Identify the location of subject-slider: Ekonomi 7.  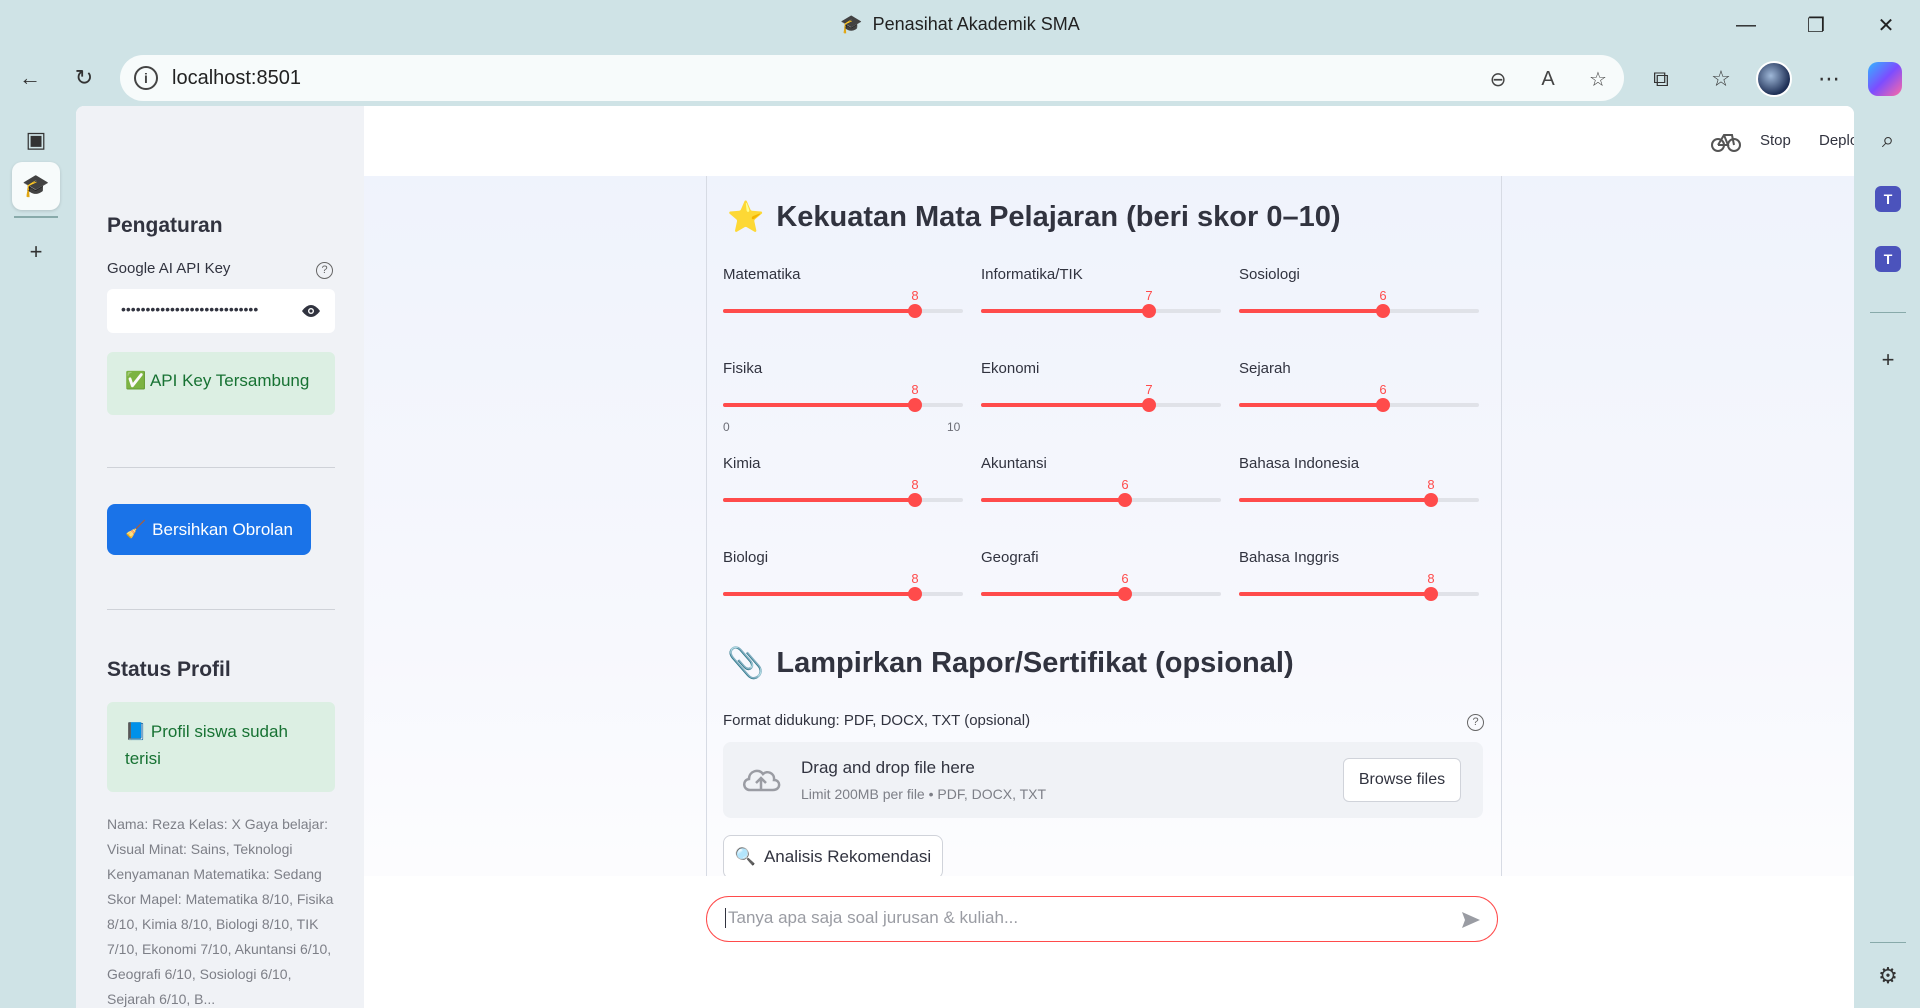
(1101, 405).